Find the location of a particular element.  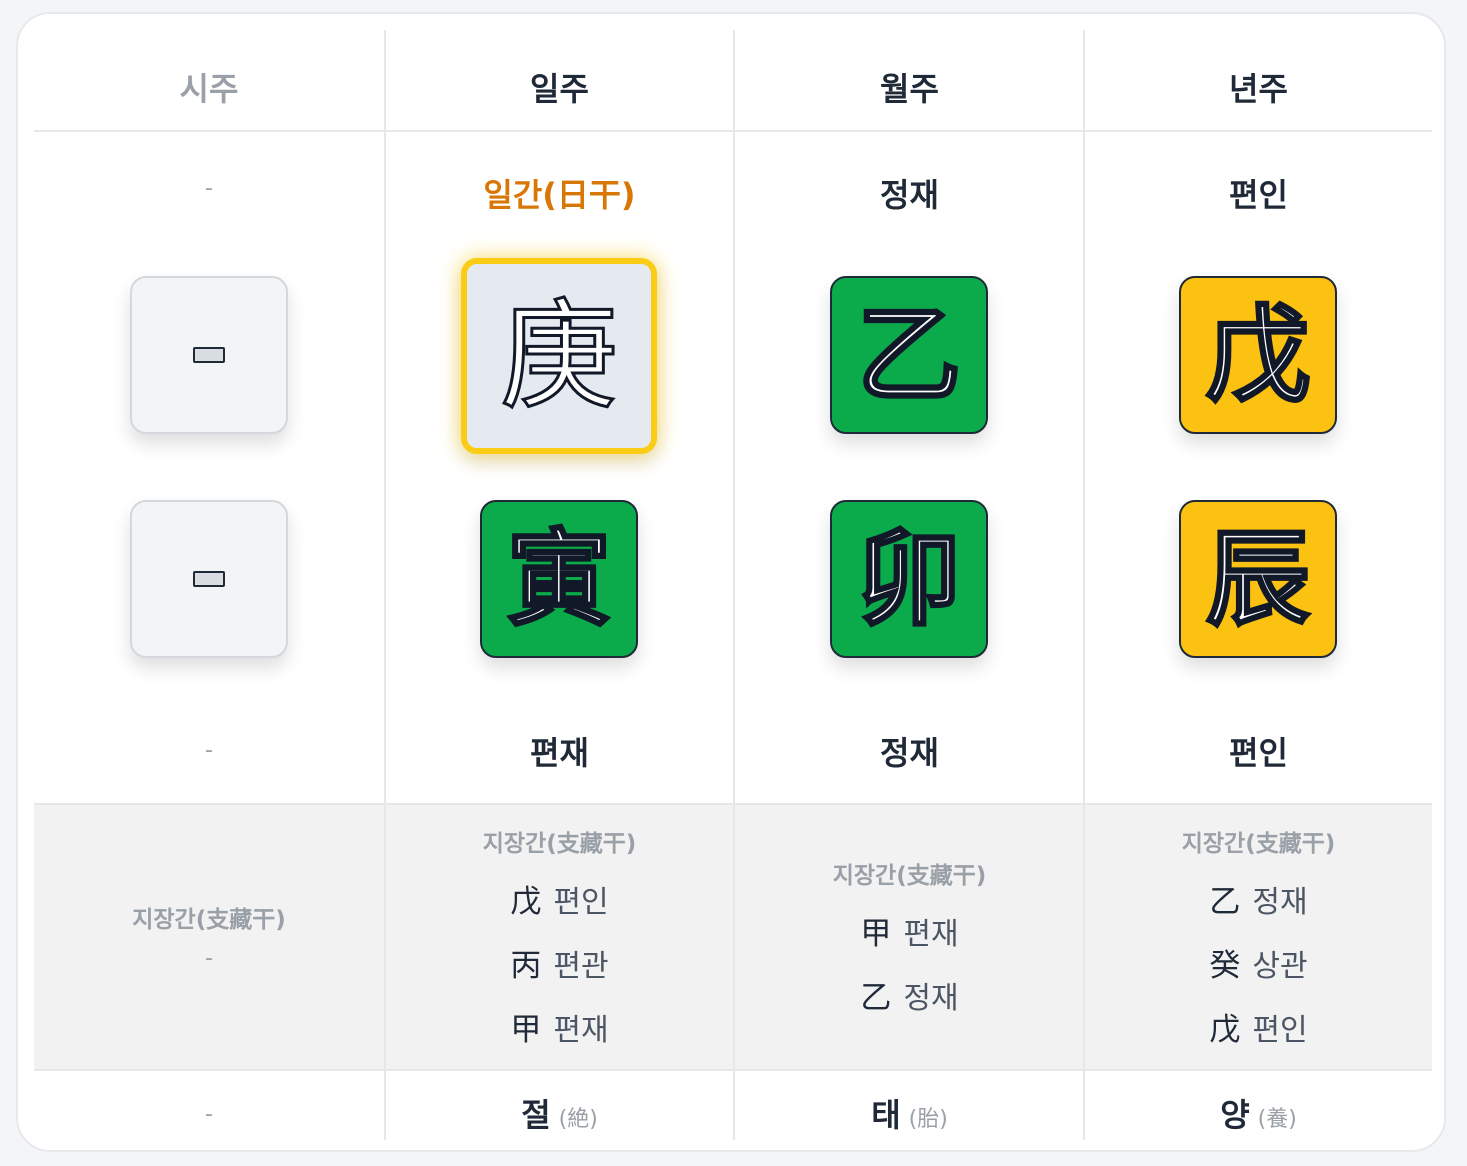

day-master-stem-tile: 庚 is located at coordinates (559, 356).